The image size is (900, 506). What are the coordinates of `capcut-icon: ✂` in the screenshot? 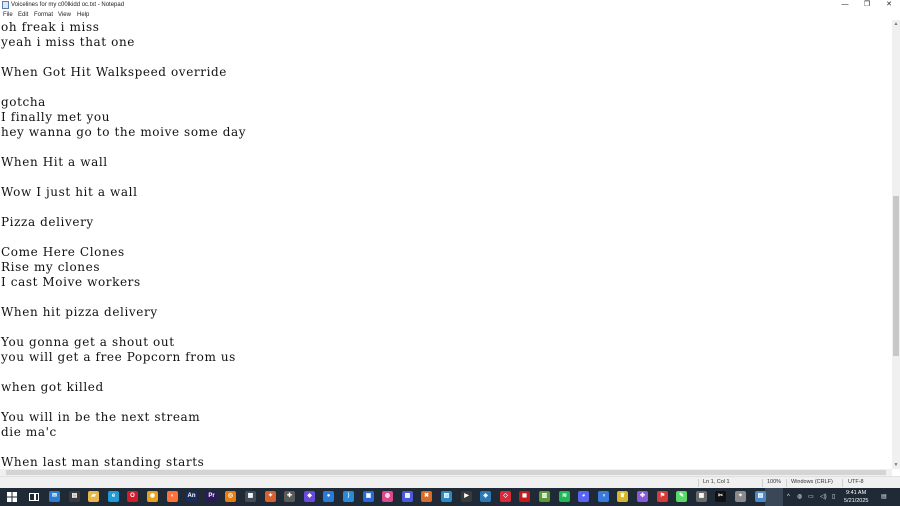 It's located at (720, 496).